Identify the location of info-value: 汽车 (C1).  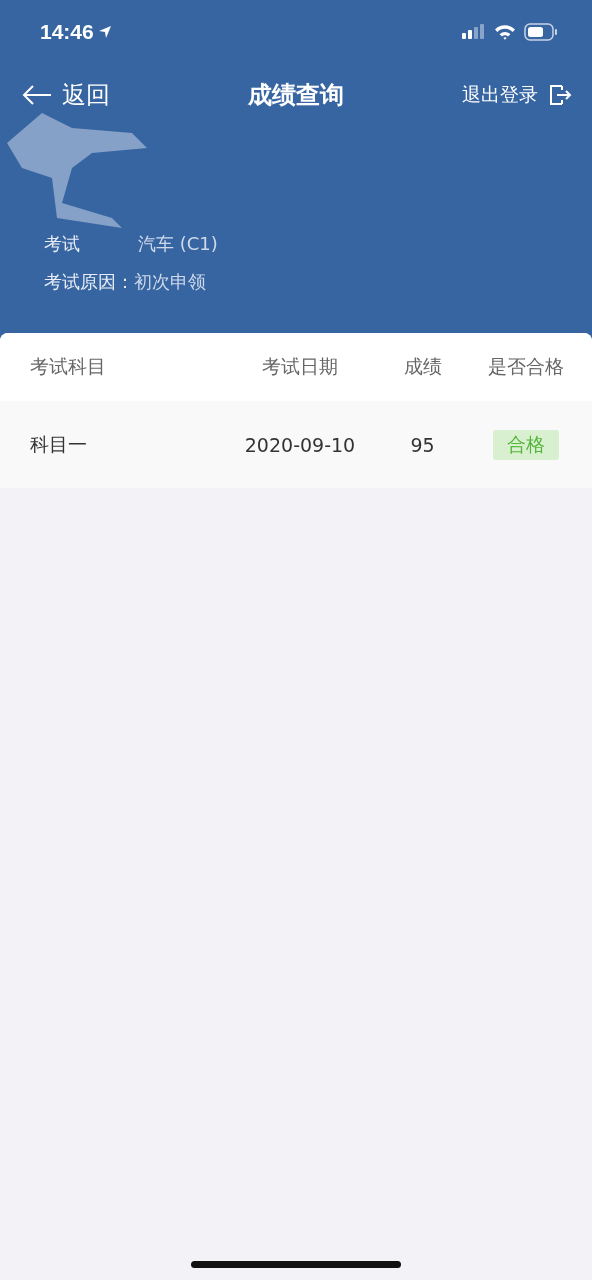
(178, 244).